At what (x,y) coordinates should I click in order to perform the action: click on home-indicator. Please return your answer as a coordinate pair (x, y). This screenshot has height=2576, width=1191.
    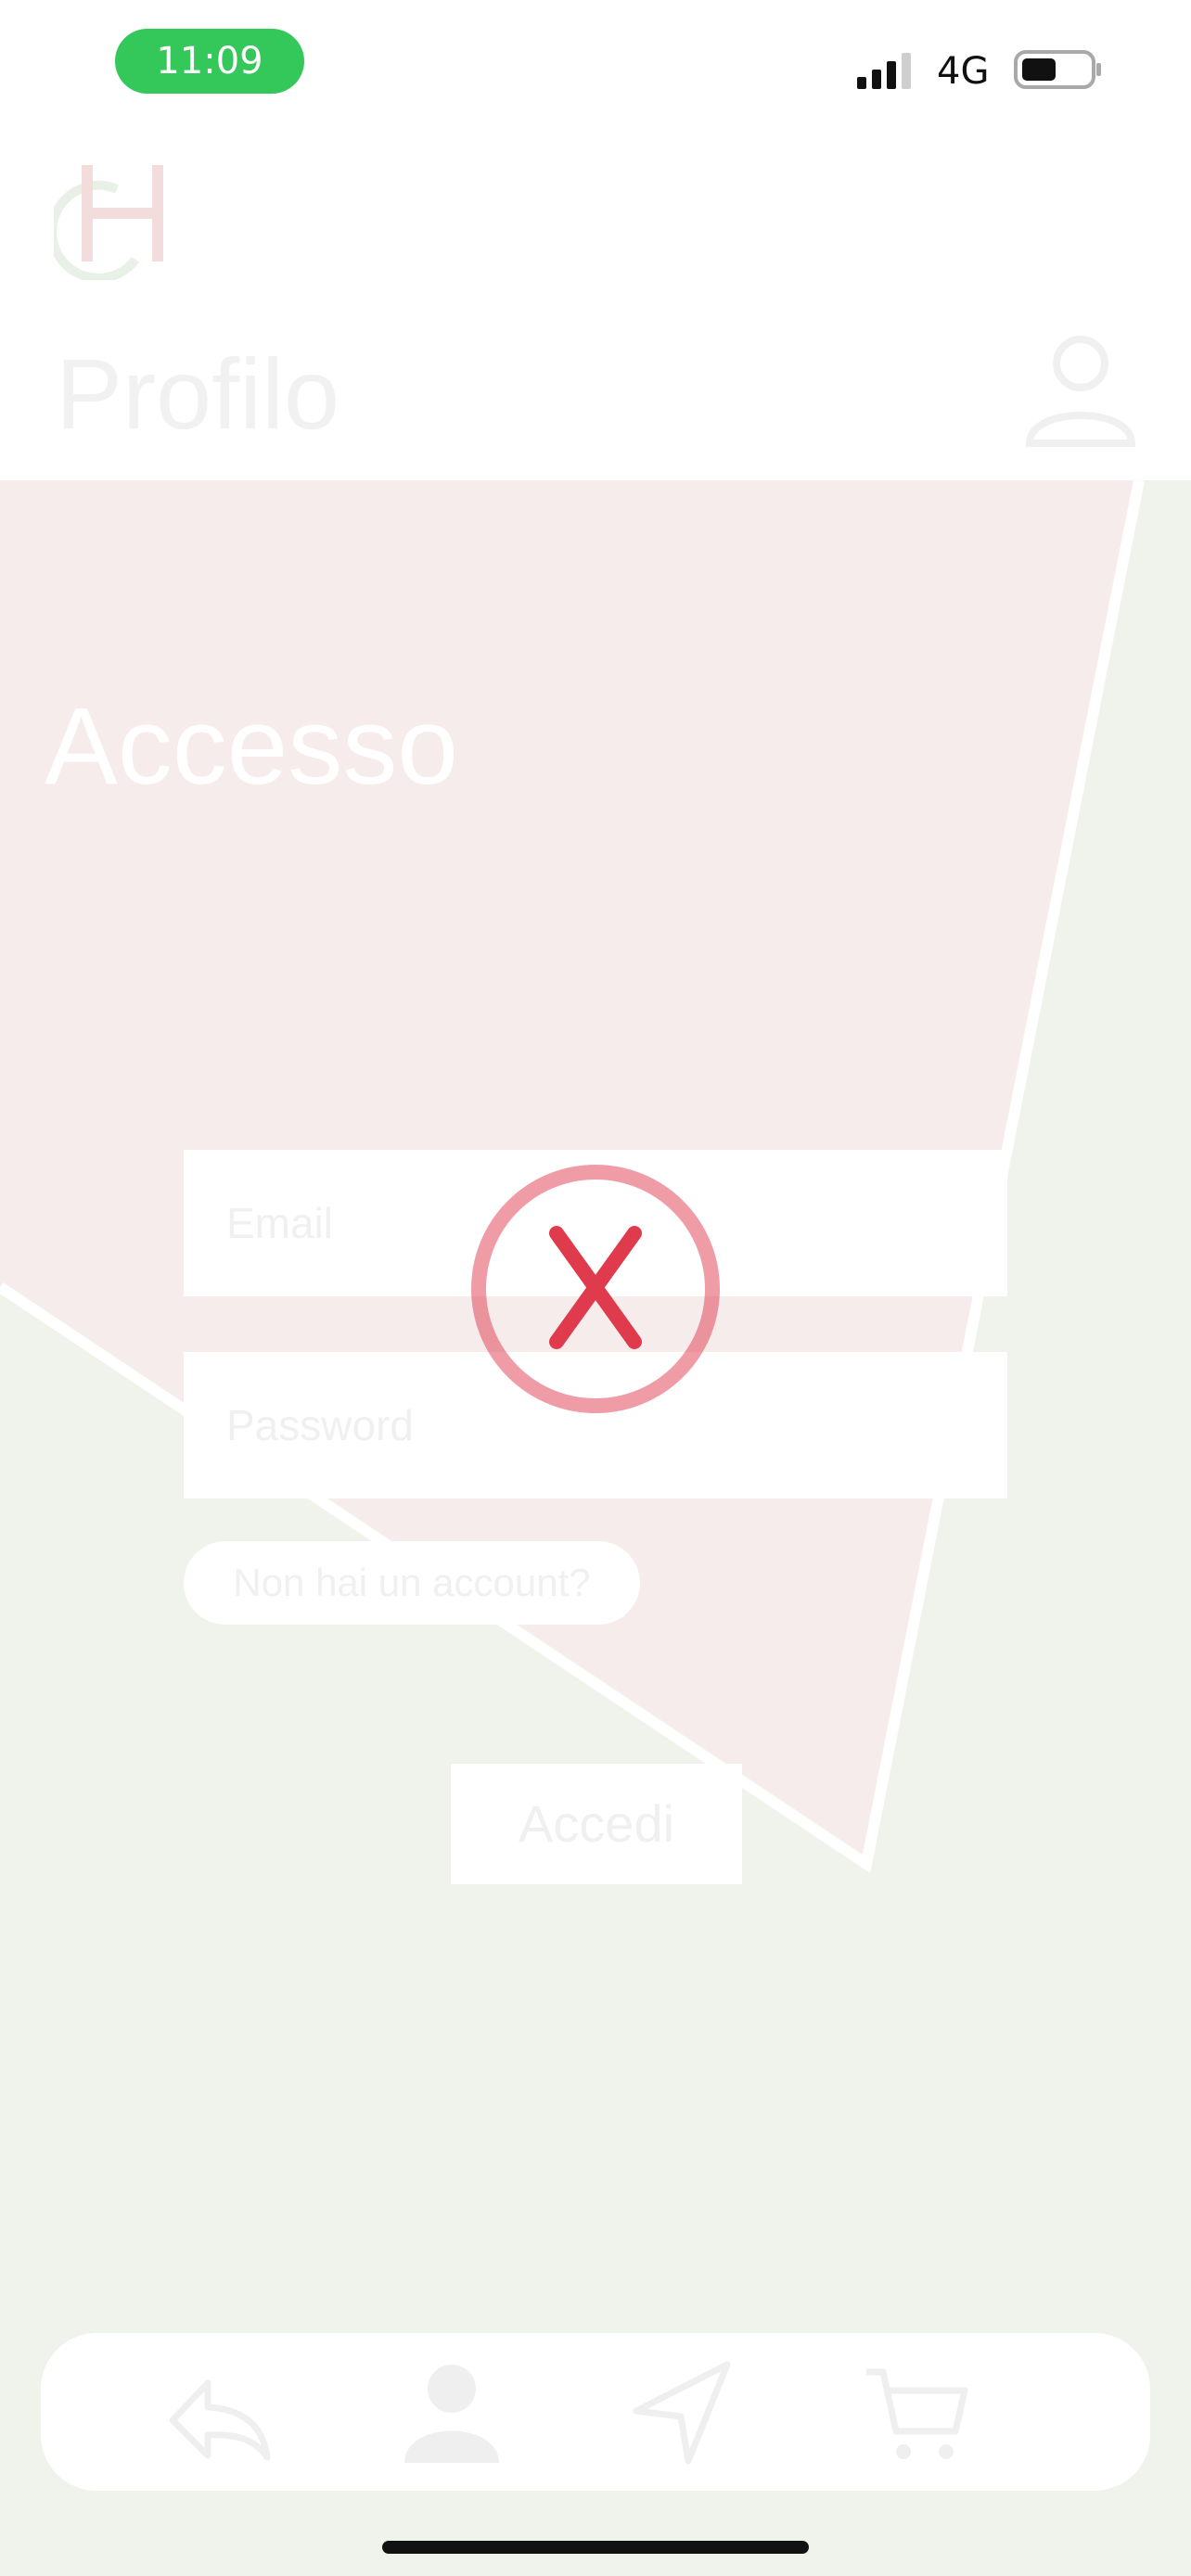
    Looking at the image, I should click on (595, 2547).